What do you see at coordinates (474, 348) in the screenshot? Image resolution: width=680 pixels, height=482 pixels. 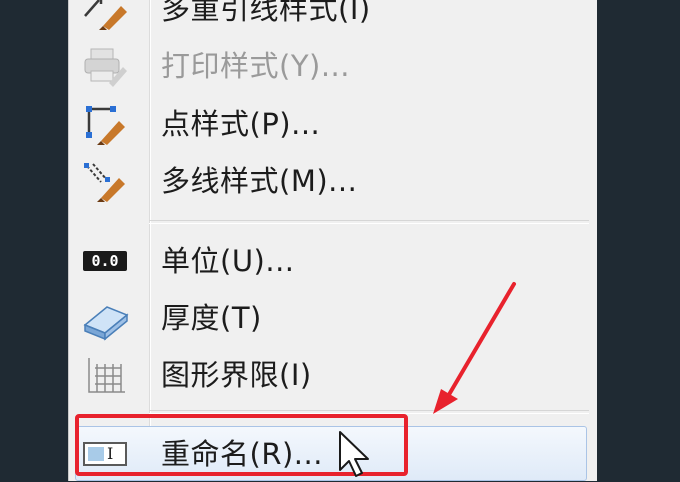 I see `annotation-arrow-icon` at bounding box center [474, 348].